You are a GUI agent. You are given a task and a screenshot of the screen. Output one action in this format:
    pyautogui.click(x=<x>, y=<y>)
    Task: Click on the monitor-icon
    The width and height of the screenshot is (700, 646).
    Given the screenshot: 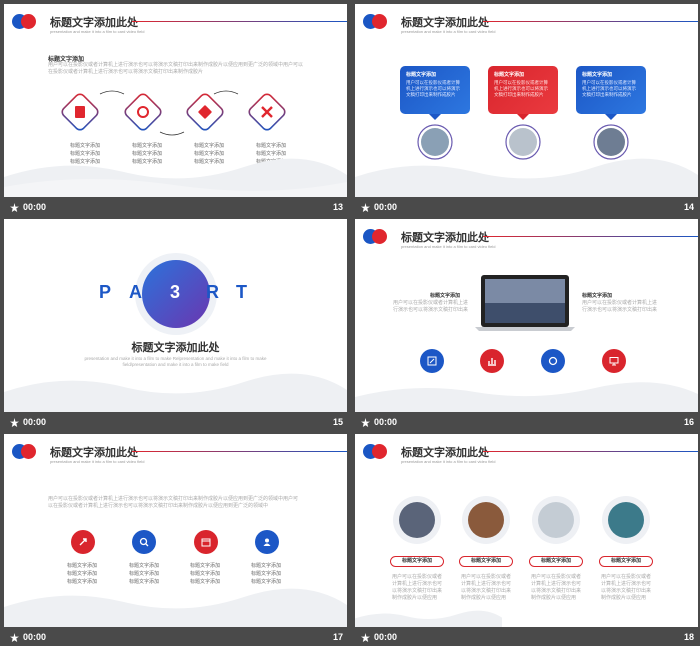 What is the action you would take?
    pyautogui.click(x=614, y=361)
    